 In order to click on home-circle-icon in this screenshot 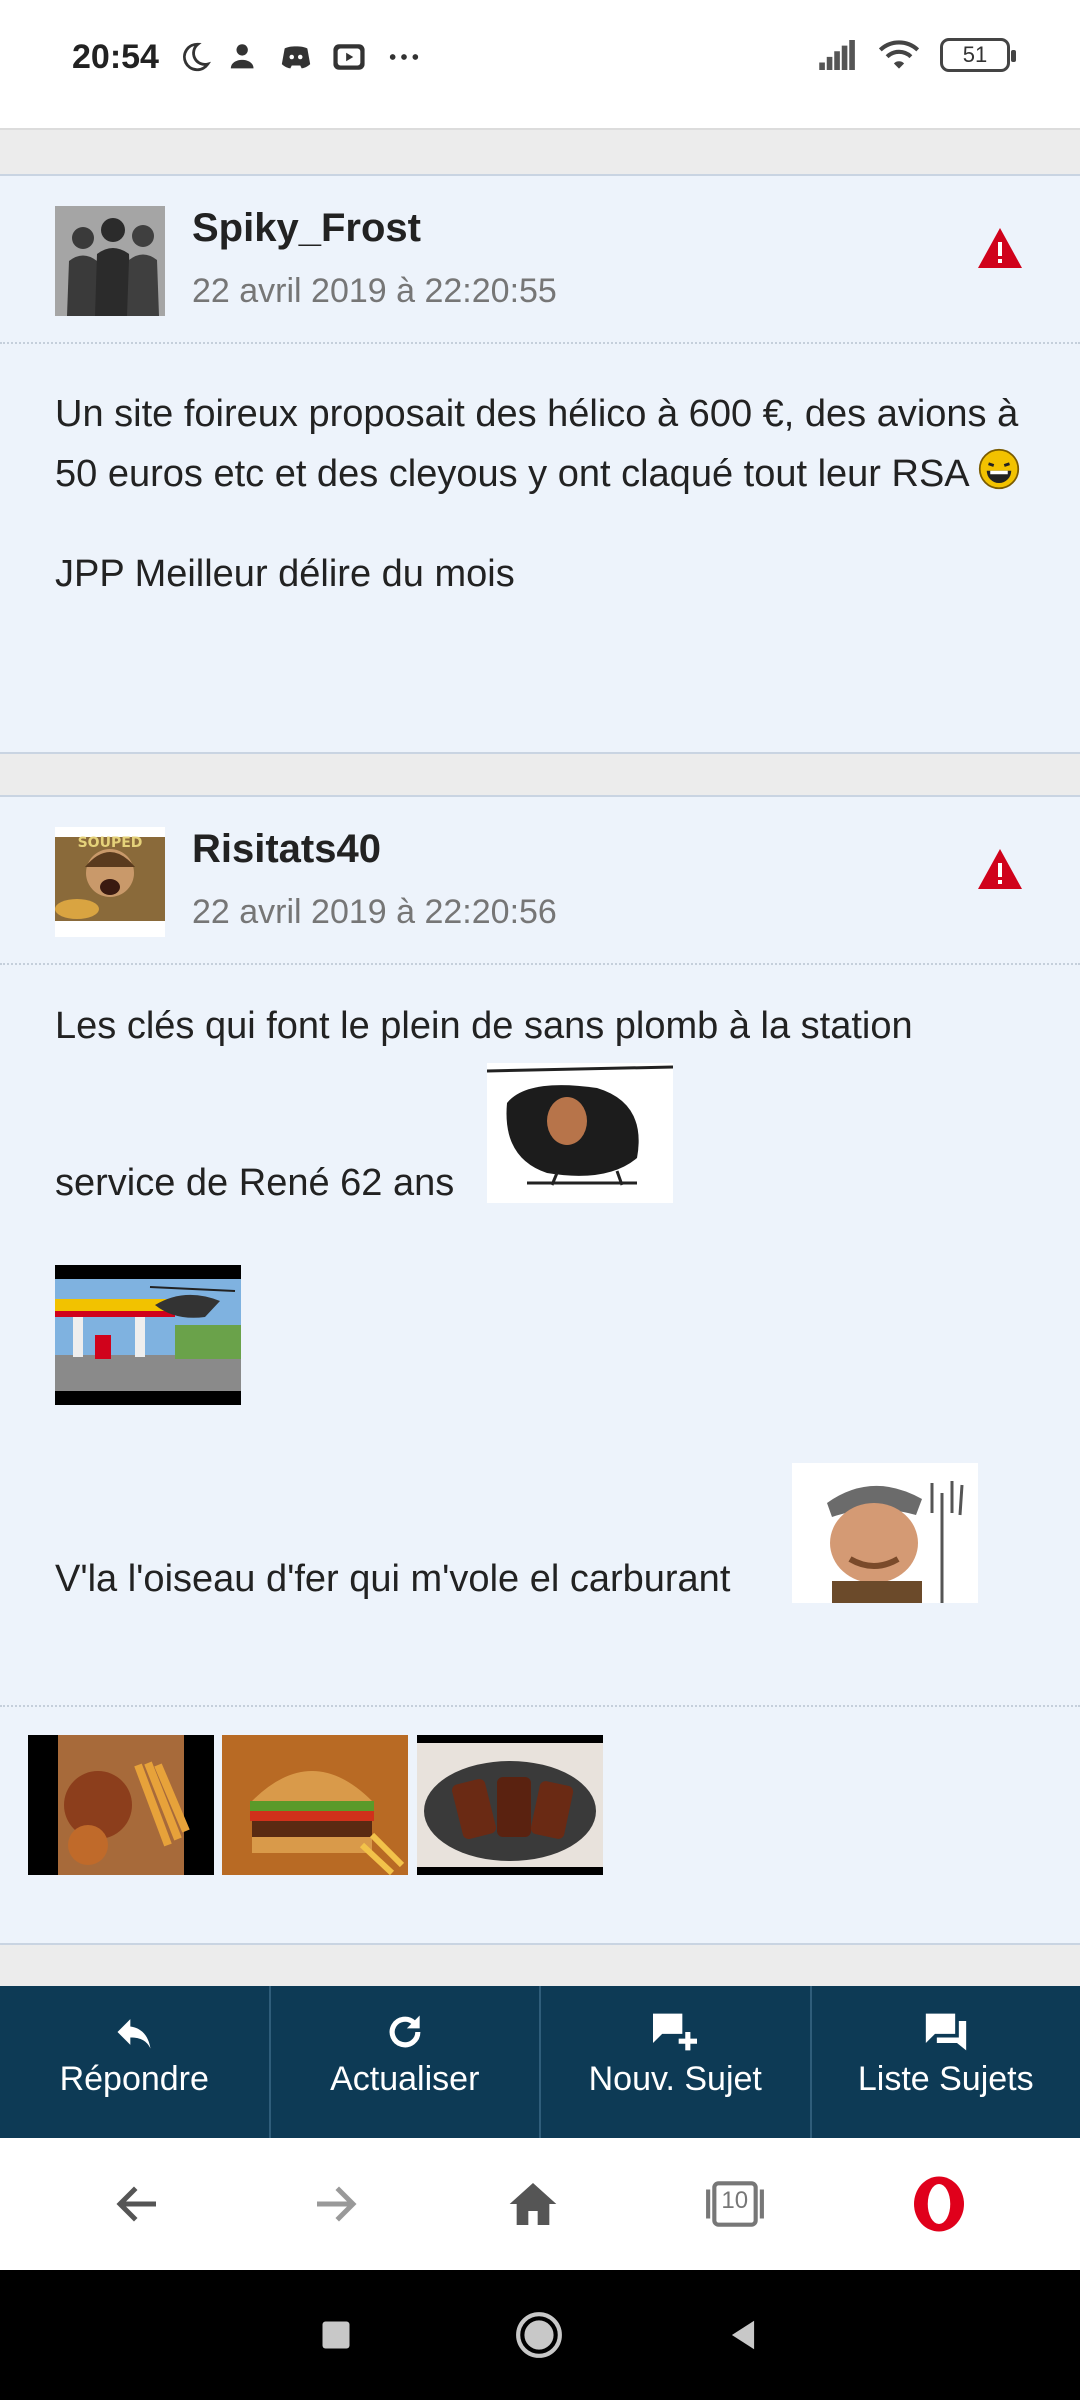, I will do `click(539, 2335)`.